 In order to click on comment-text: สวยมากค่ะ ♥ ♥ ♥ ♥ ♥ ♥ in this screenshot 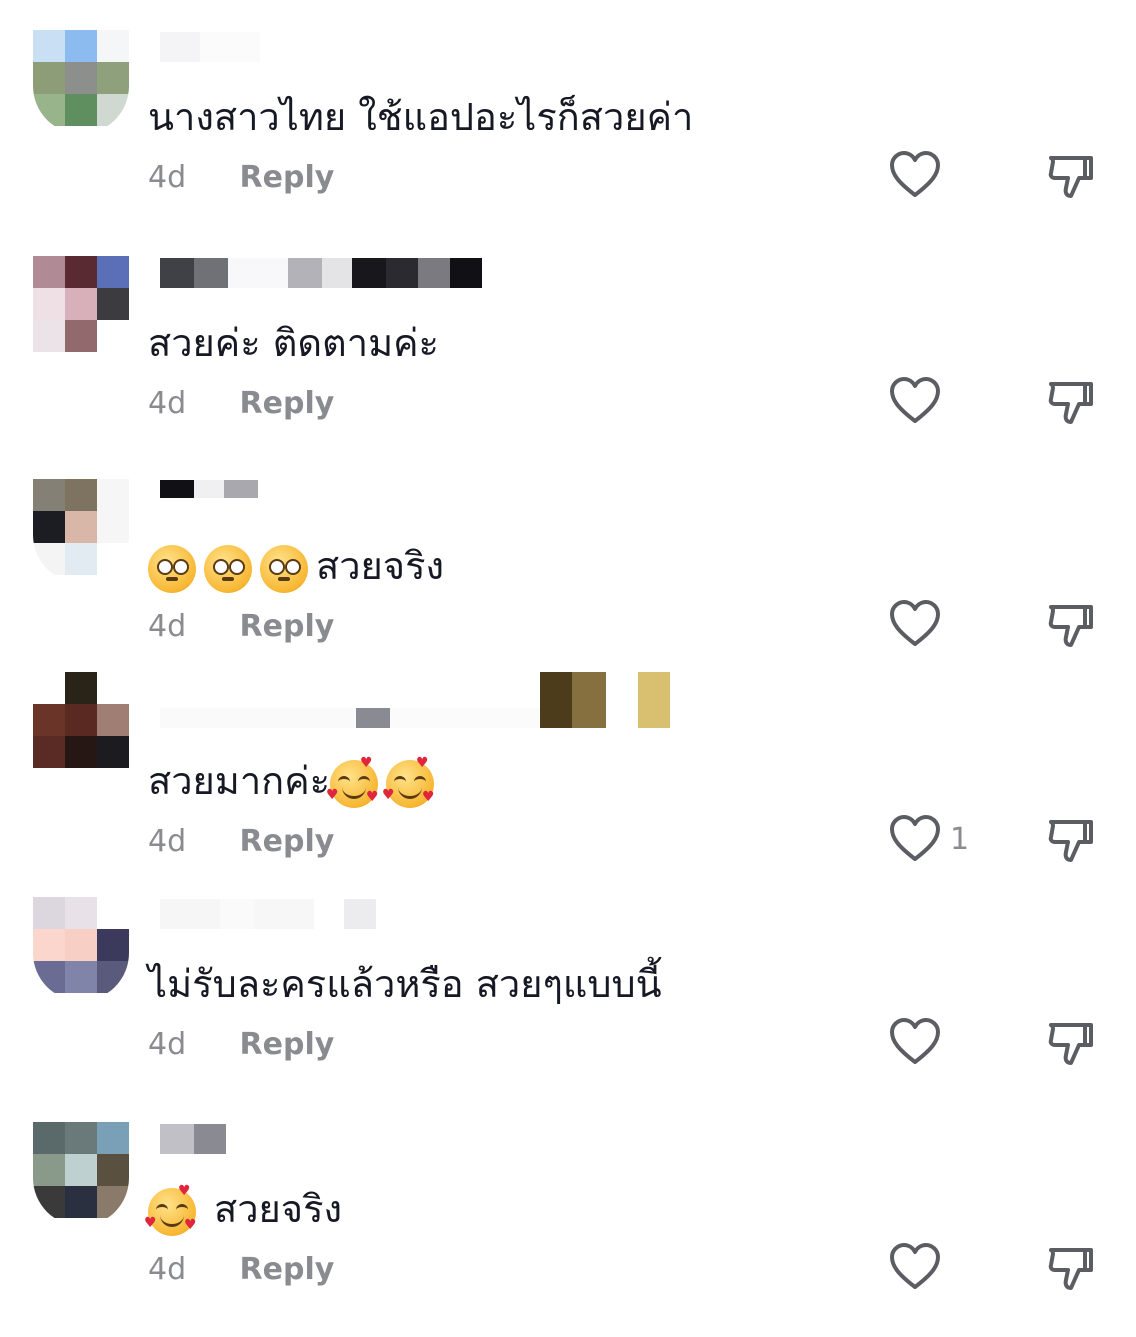, I will do `click(295, 782)`.